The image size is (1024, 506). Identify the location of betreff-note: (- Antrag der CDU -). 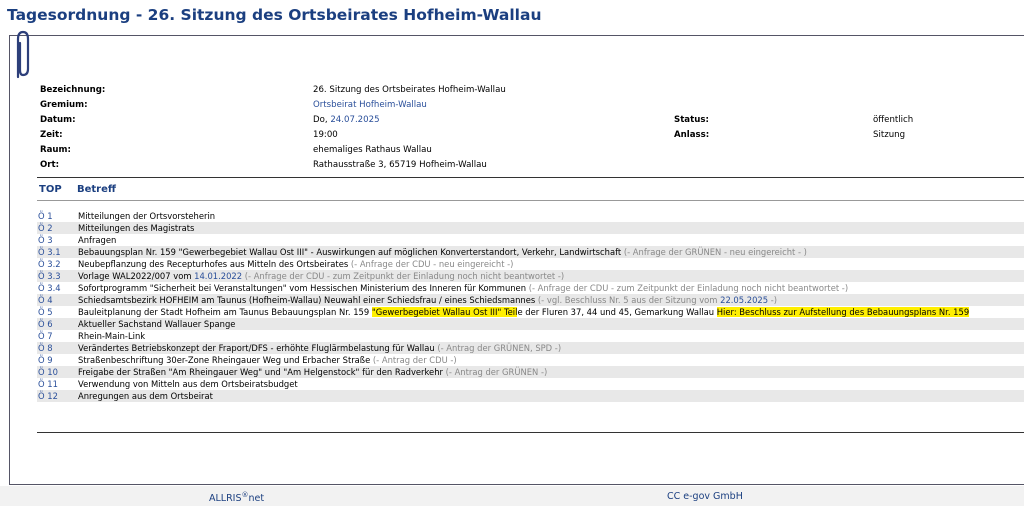
(413, 360).